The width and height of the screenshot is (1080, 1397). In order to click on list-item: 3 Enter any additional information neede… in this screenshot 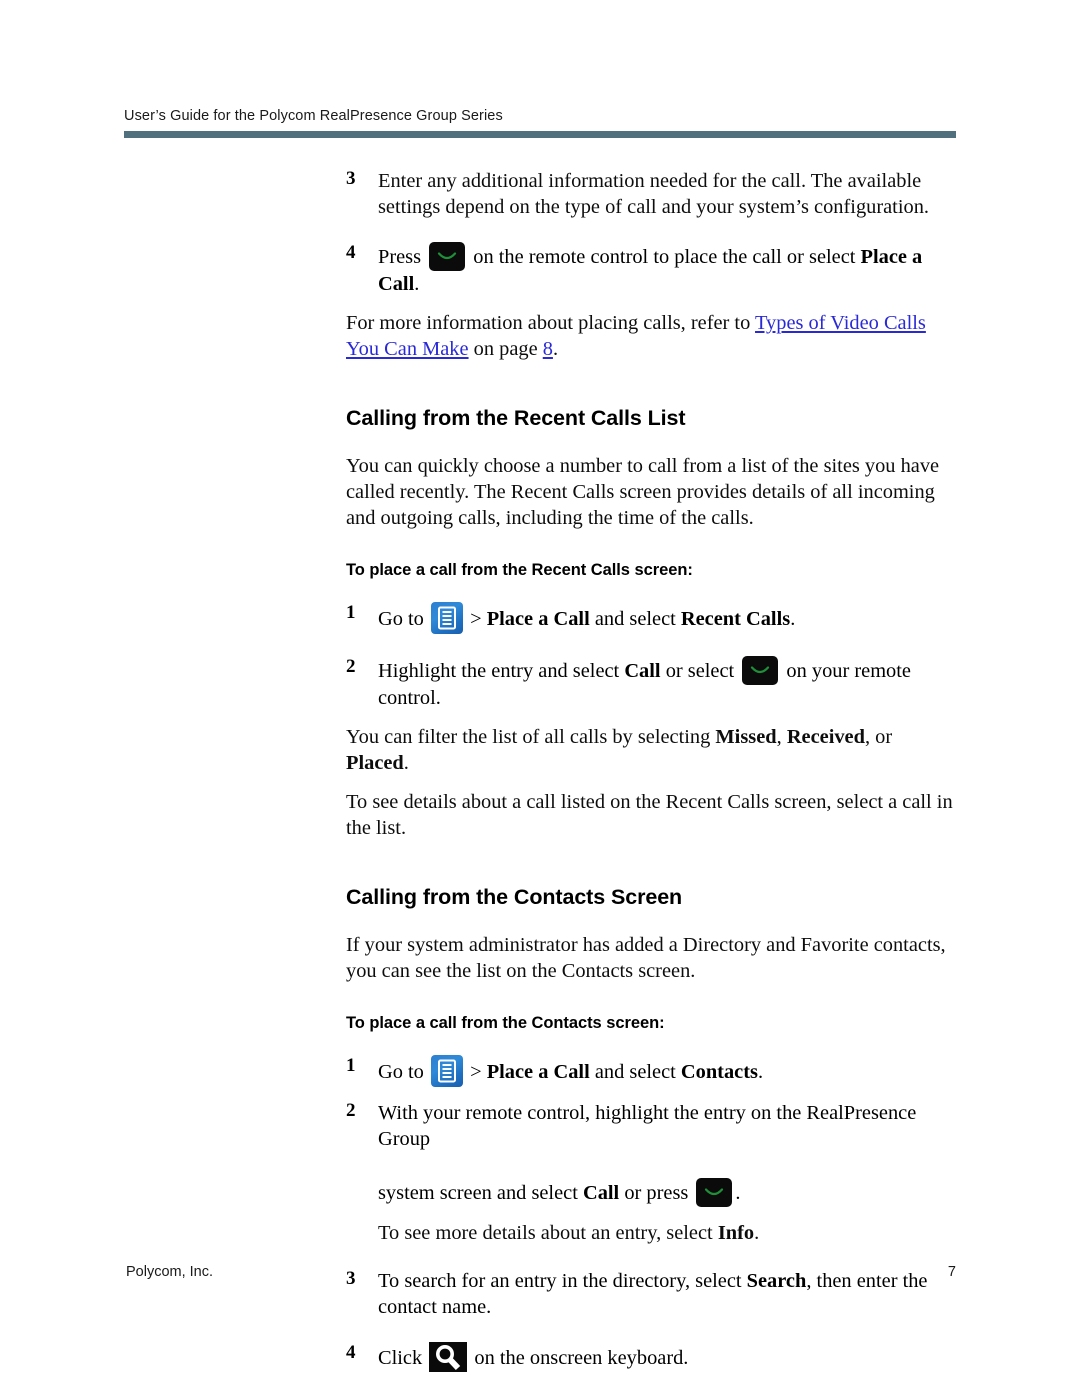, I will do `click(653, 194)`.